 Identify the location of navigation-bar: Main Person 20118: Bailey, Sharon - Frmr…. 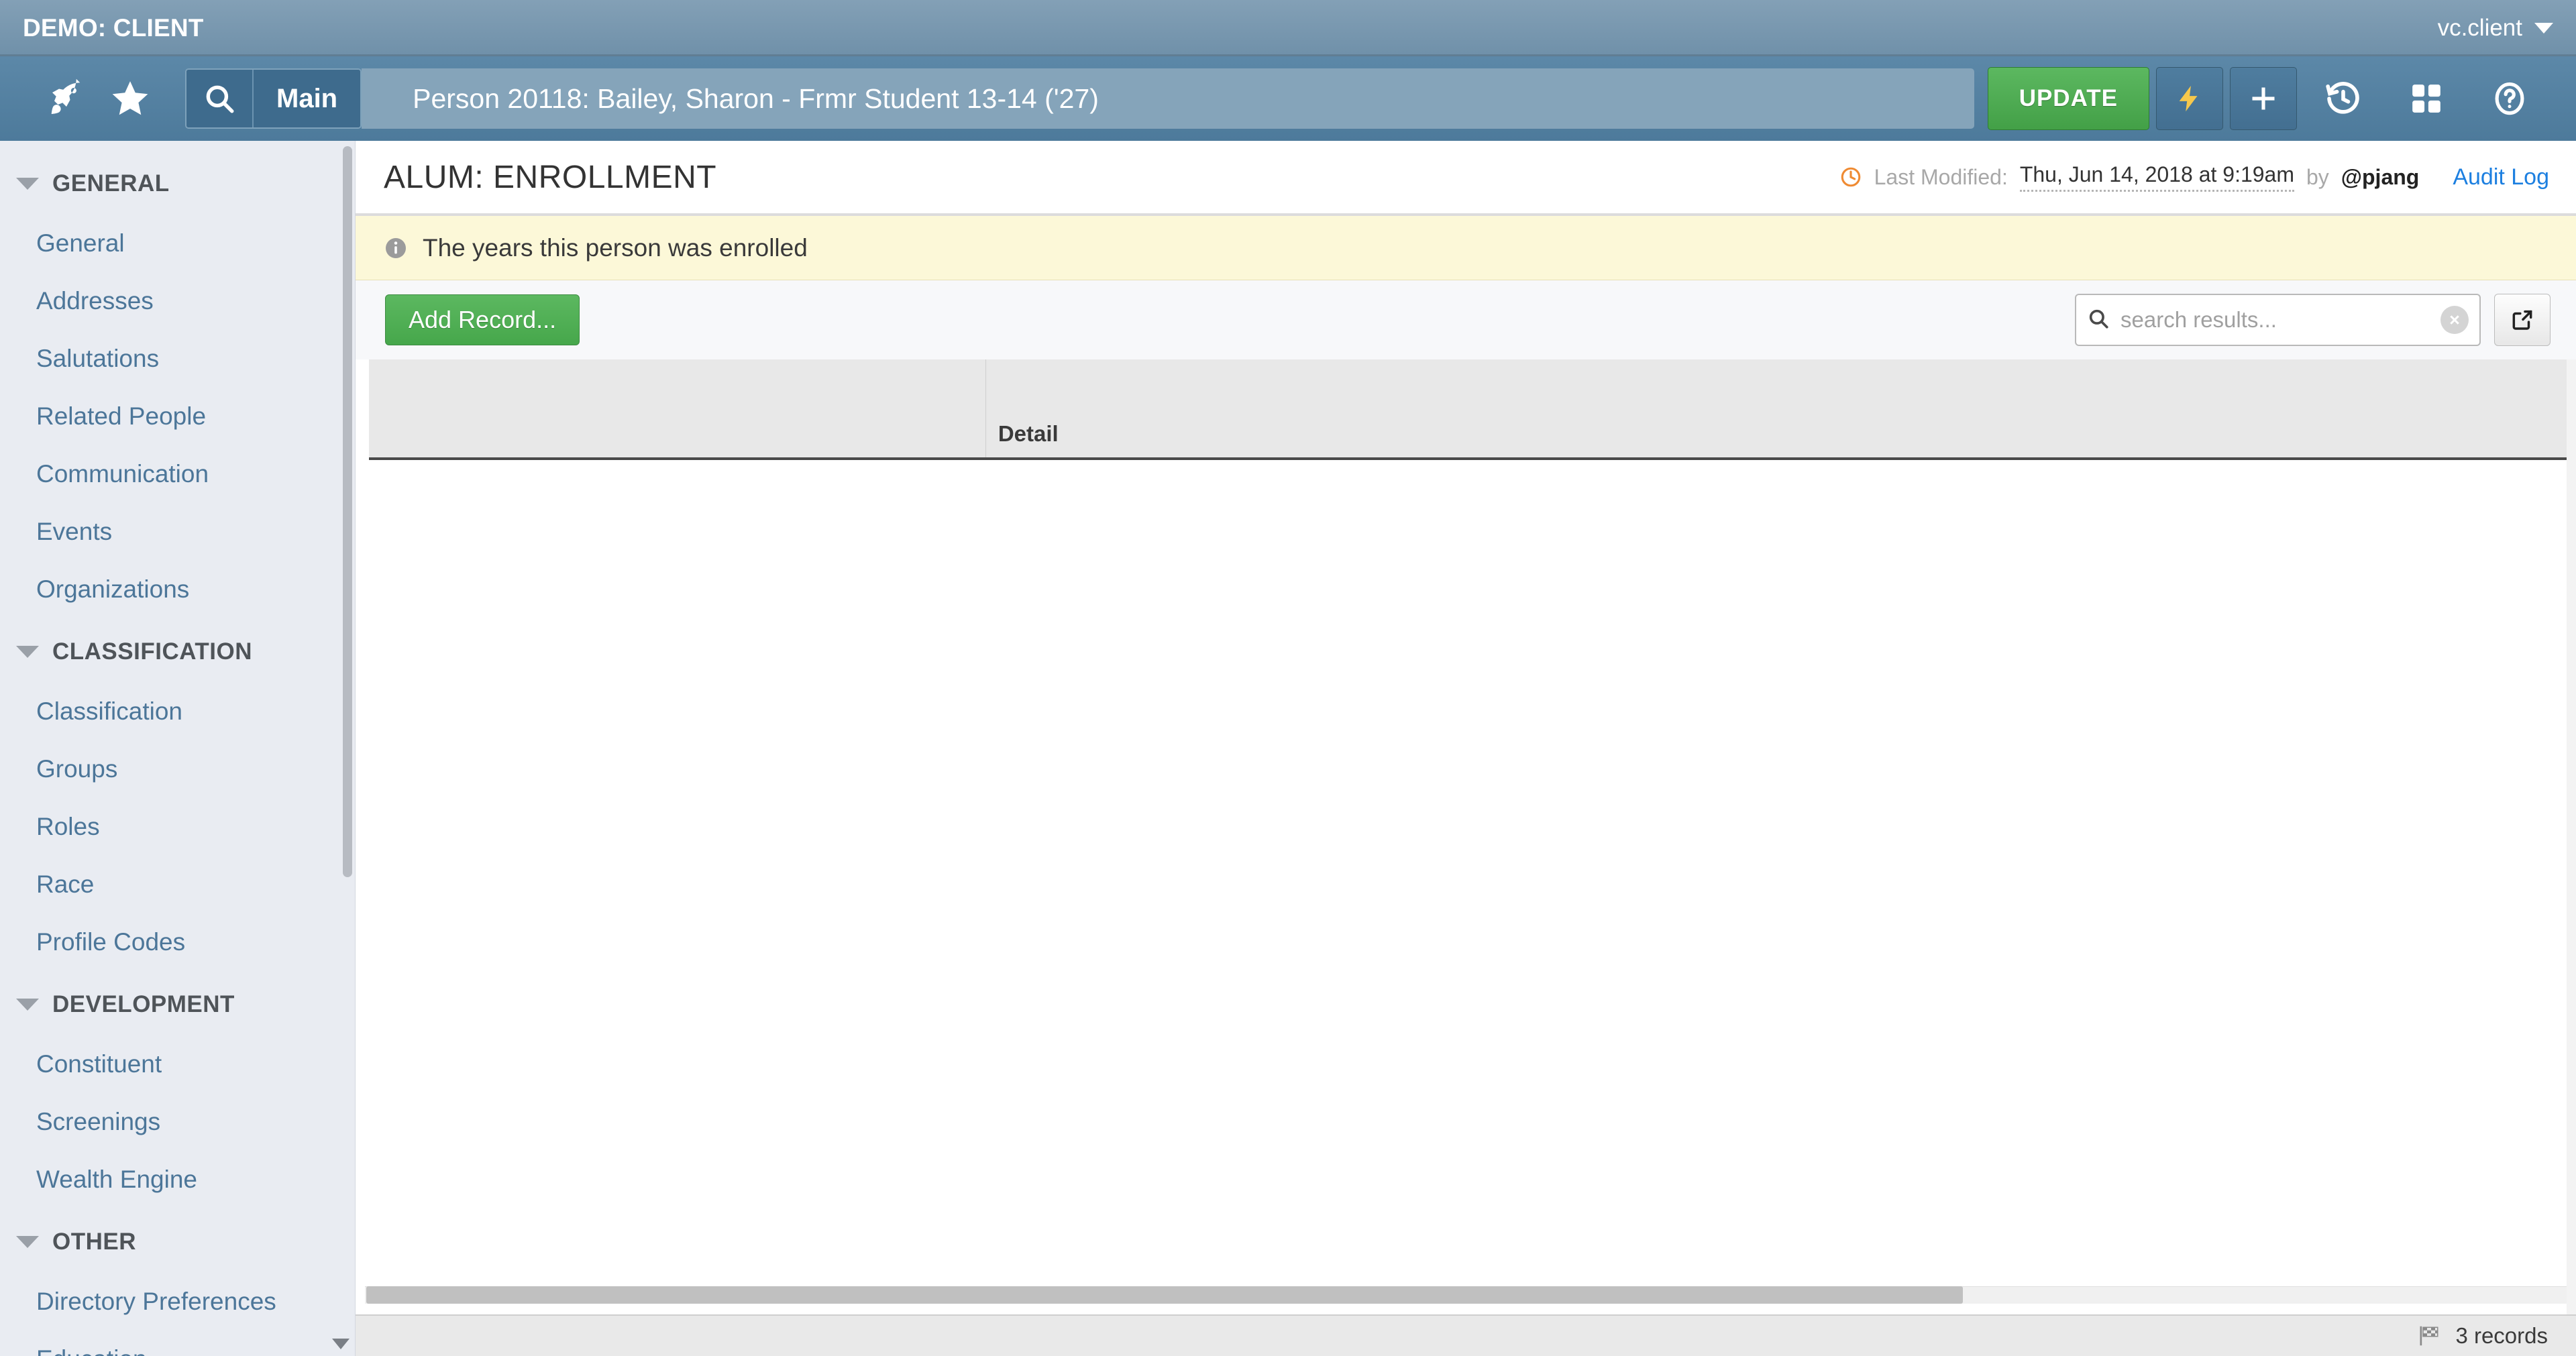
(1288, 98).